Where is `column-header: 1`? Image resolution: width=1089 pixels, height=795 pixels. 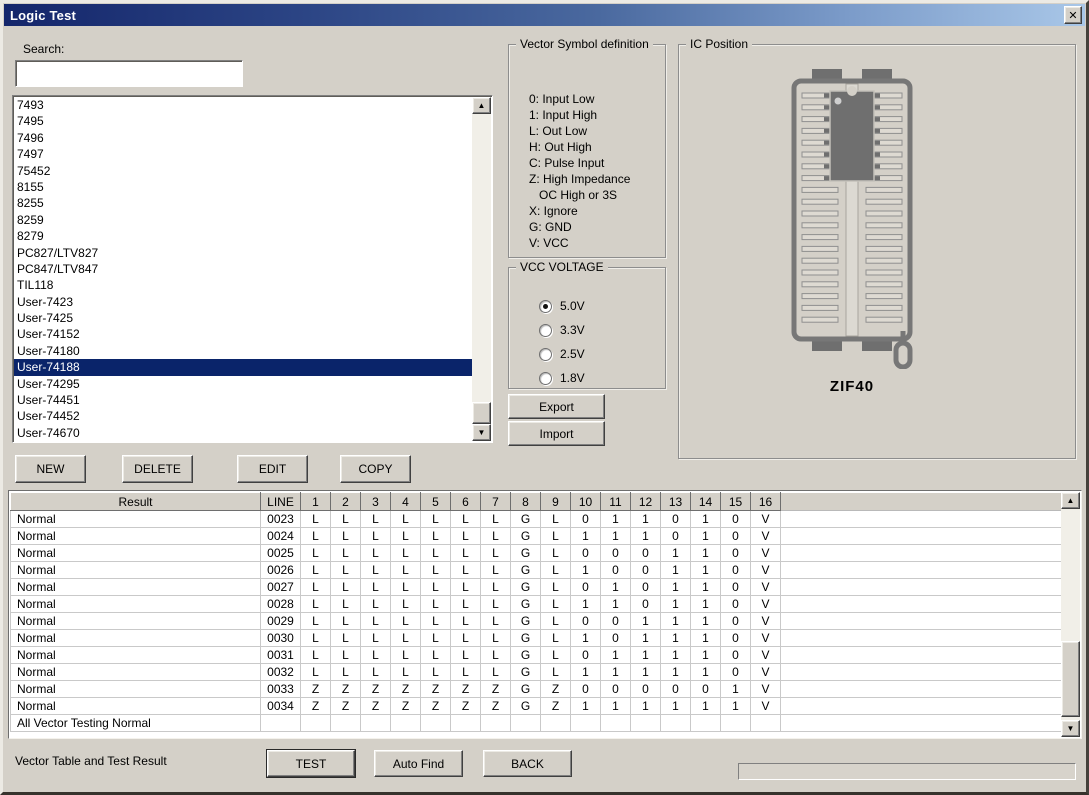
column-header: 1 is located at coordinates (315, 501).